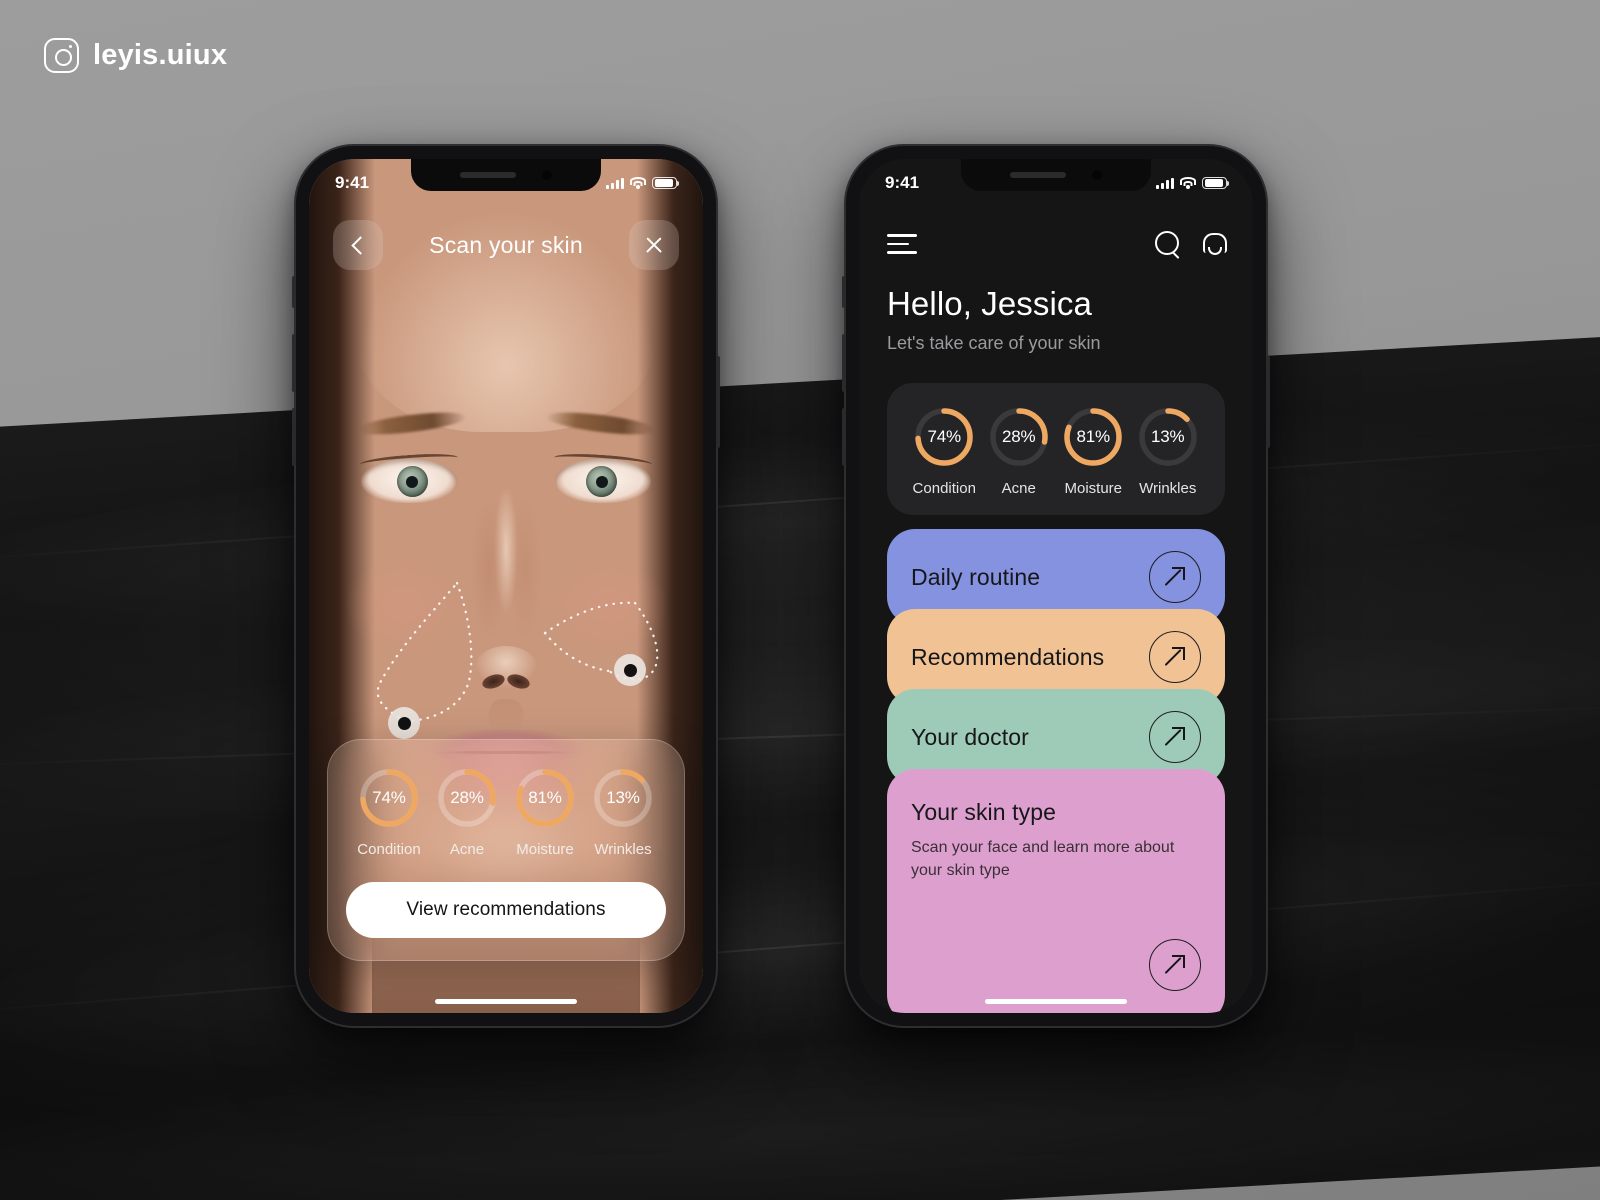  I want to click on chevron-left-icon, so click(360, 245).